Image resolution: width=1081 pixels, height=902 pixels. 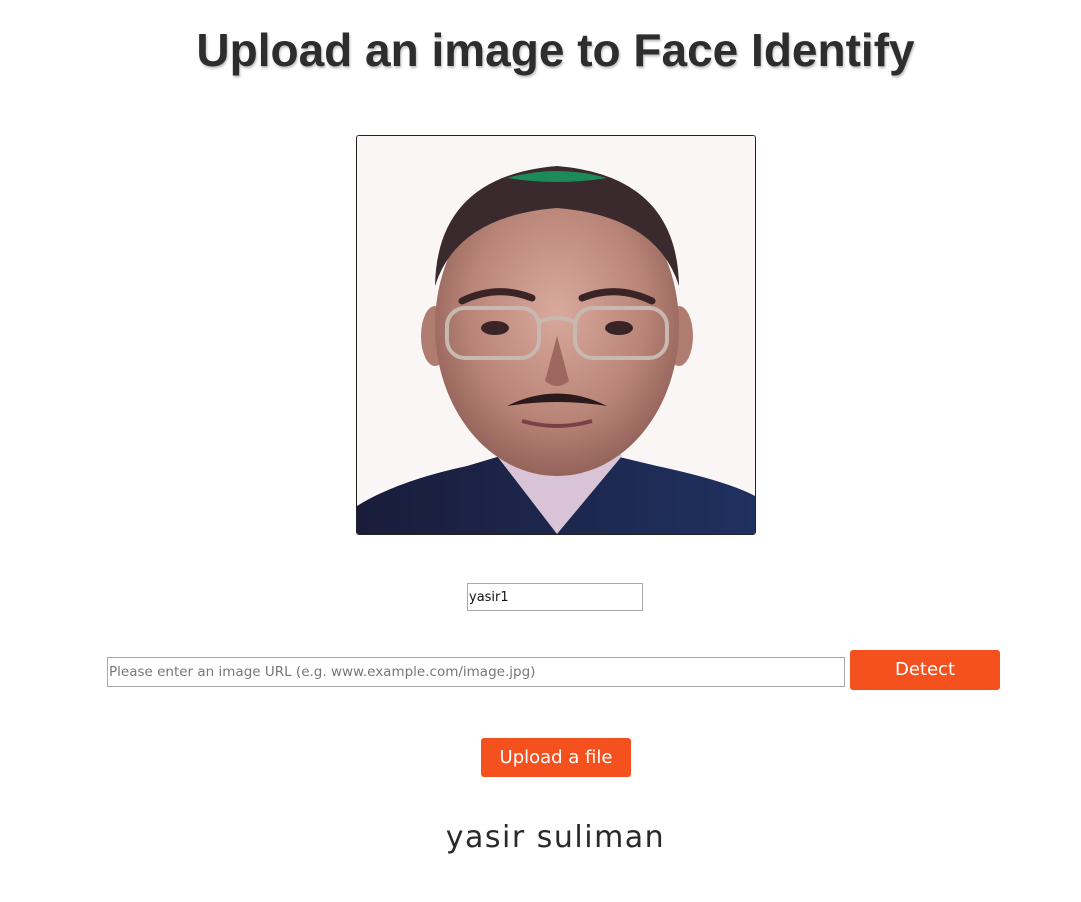 What do you see at coordinates (555, 50) in the screenshot?
I see `page-title: Upload an image to Face Identify` at bounding box center [555, 50].